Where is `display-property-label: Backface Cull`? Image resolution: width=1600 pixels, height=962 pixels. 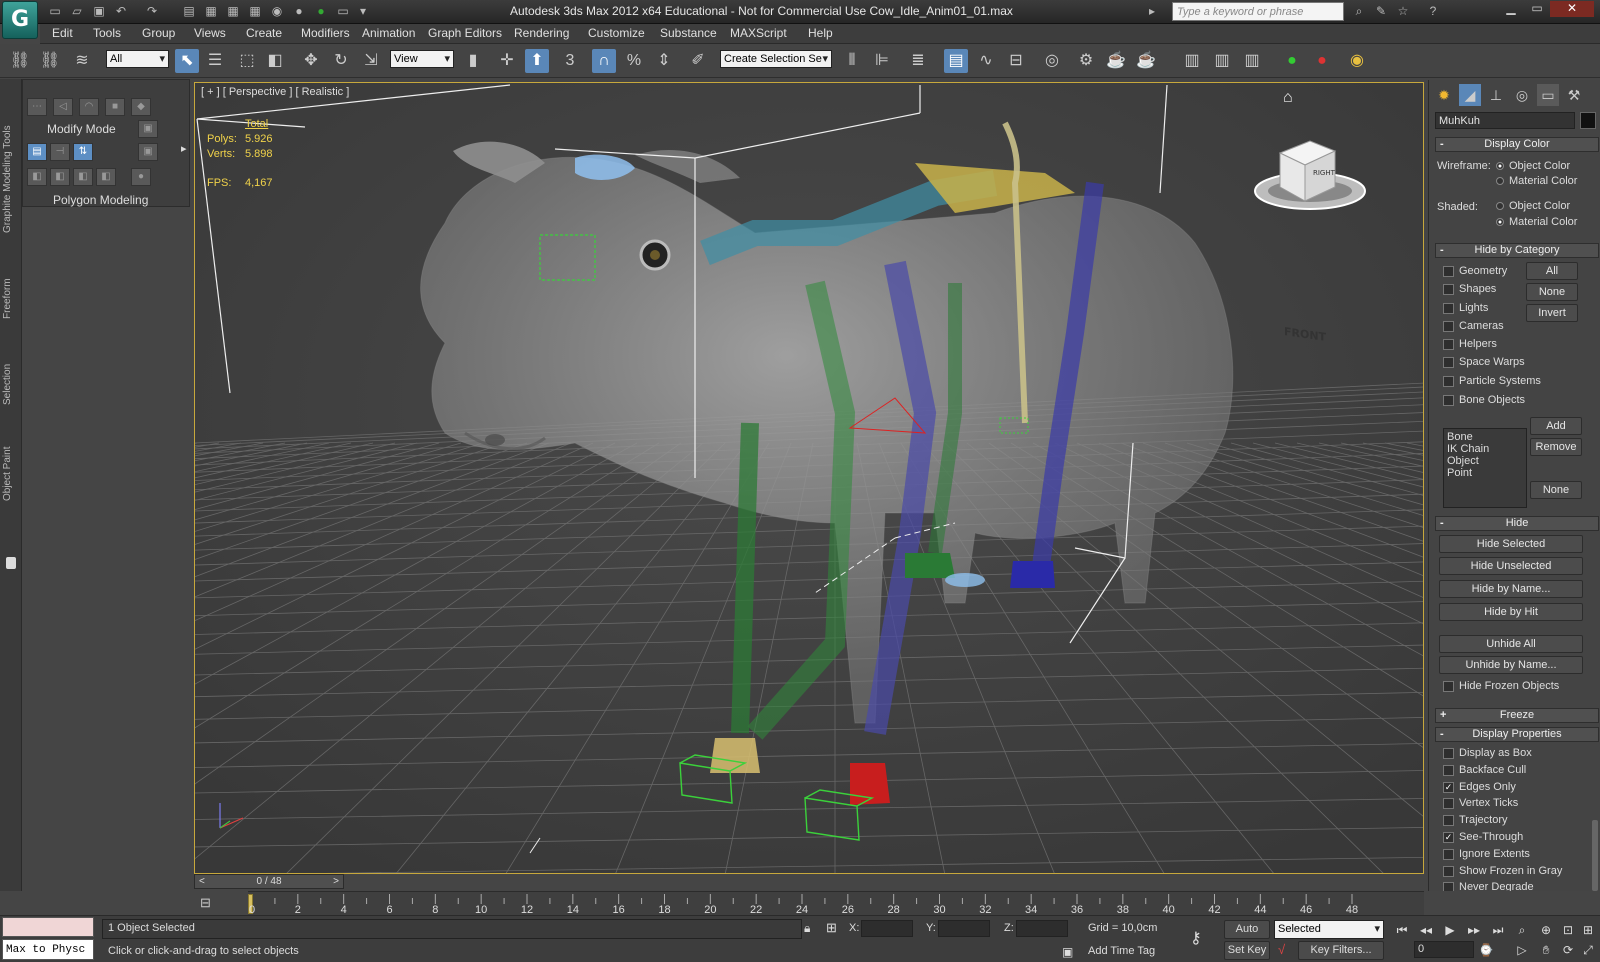
display-property-label: Backface Cull is located at coordinates (1492, 770).